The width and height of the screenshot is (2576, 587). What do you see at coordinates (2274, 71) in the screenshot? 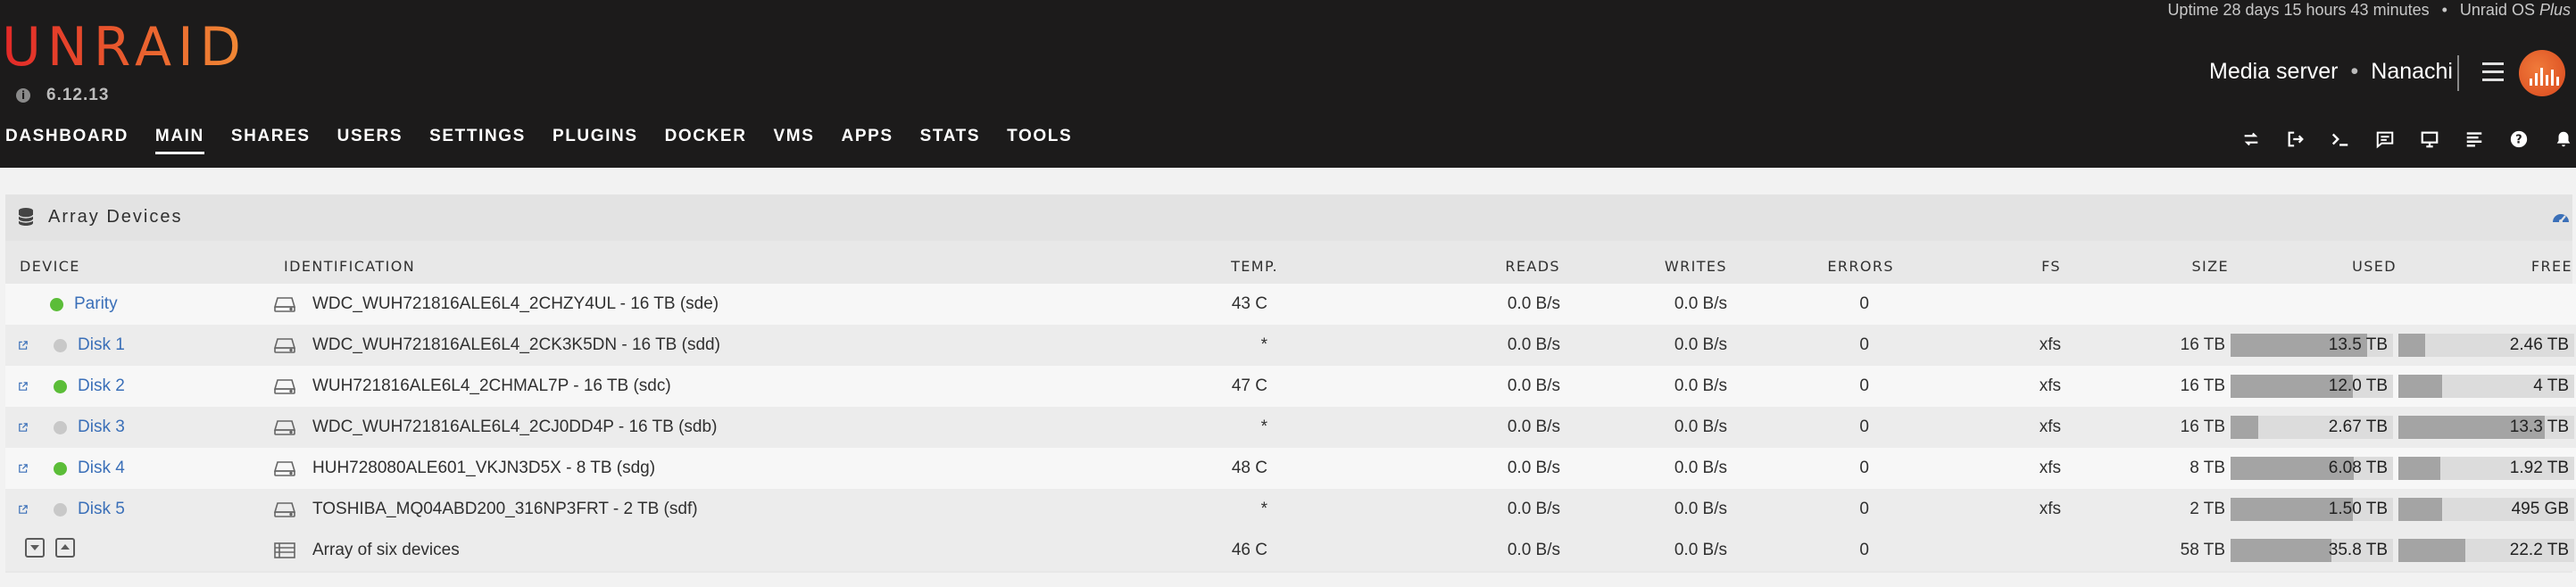
I see `server-description: Media server` at bounding box center [2274, 71].